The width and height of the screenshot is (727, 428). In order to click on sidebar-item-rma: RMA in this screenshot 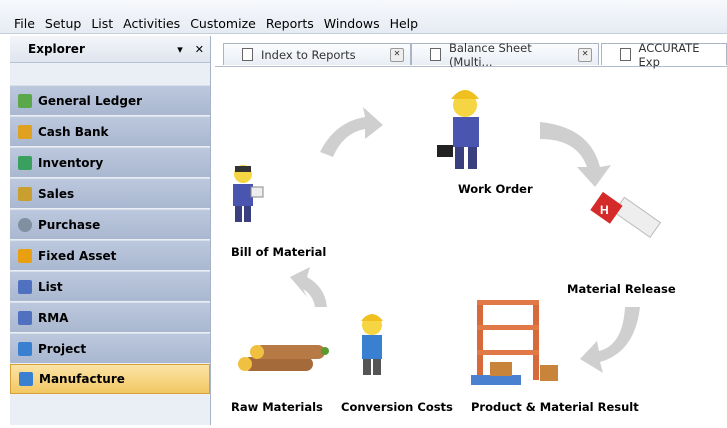, I will do `click(110, 317)`.